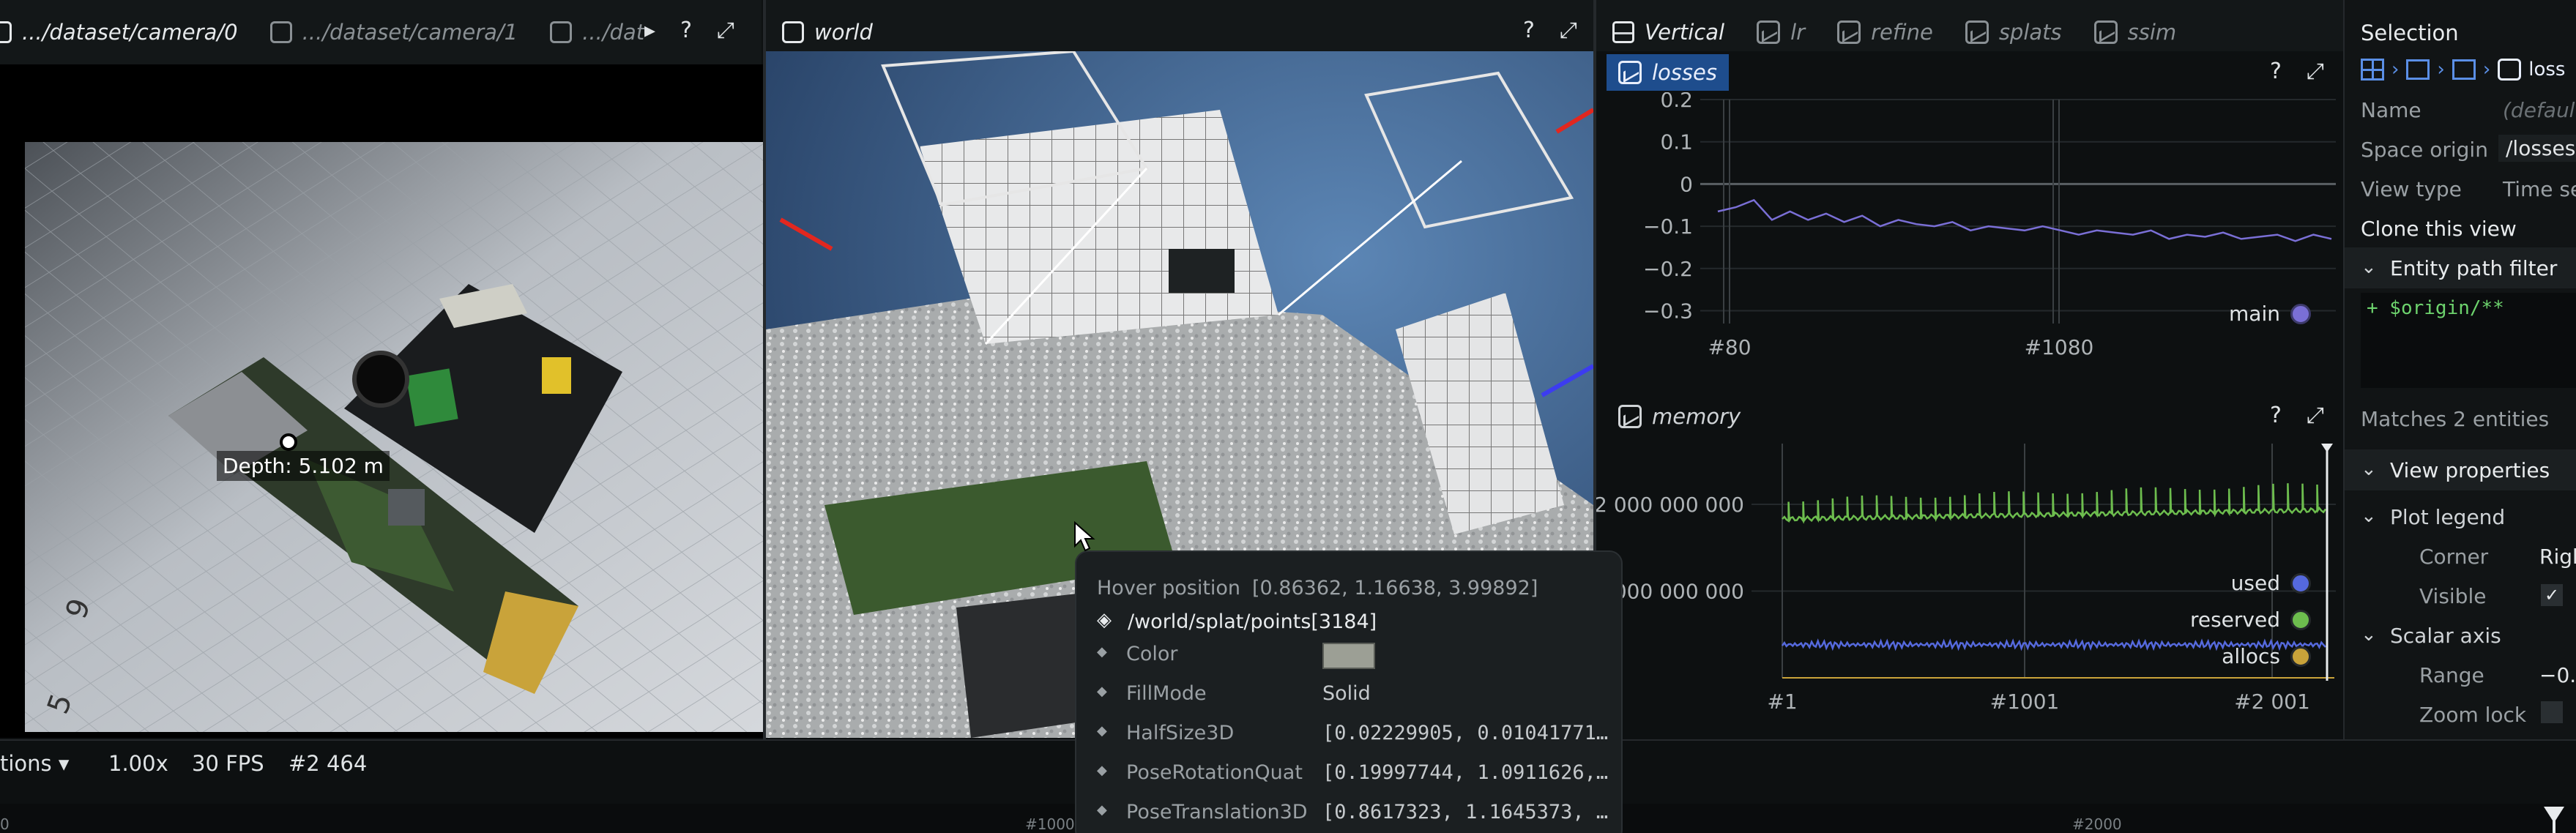 The width and height of the screenshot is (2576, 833). I want to click on component-name: Color, so click(1152, 654).